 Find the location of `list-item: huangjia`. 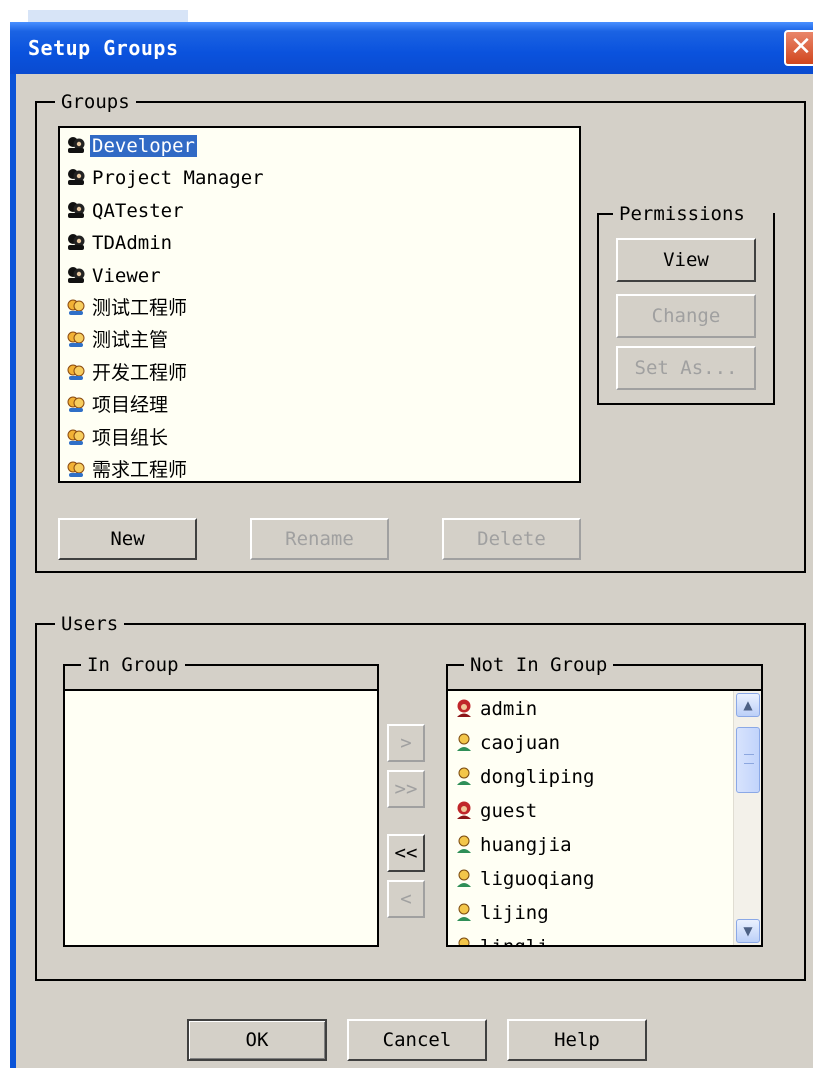

list-item: huangjia is located at coordinates (514, 845).